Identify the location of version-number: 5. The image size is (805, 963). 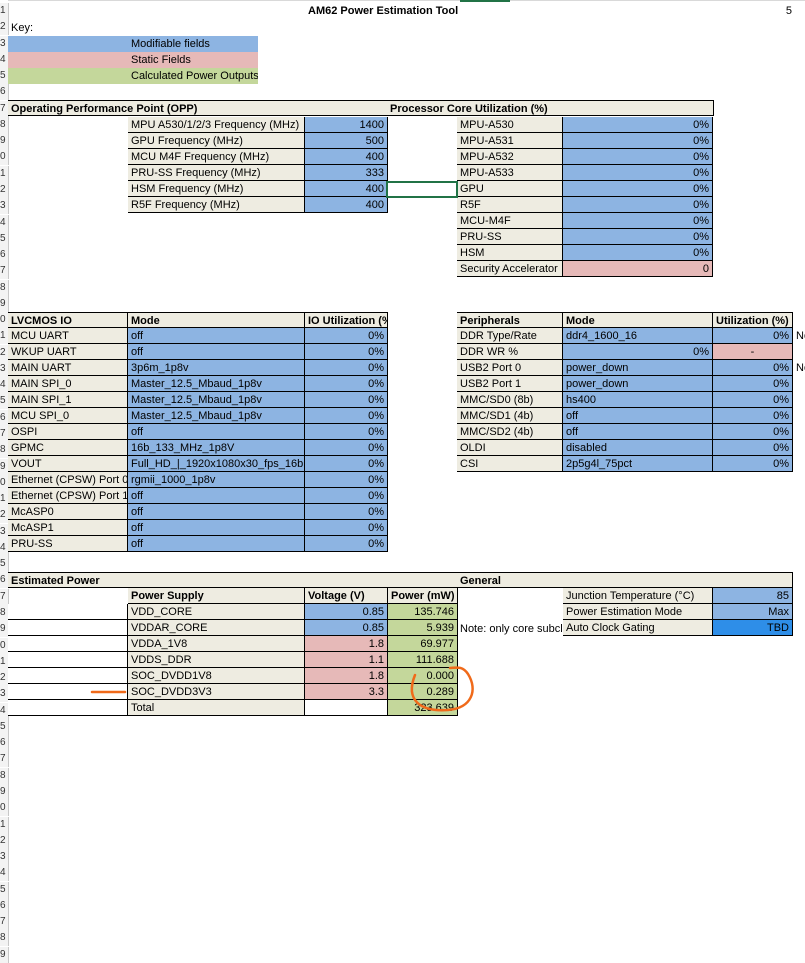
(788, 11).